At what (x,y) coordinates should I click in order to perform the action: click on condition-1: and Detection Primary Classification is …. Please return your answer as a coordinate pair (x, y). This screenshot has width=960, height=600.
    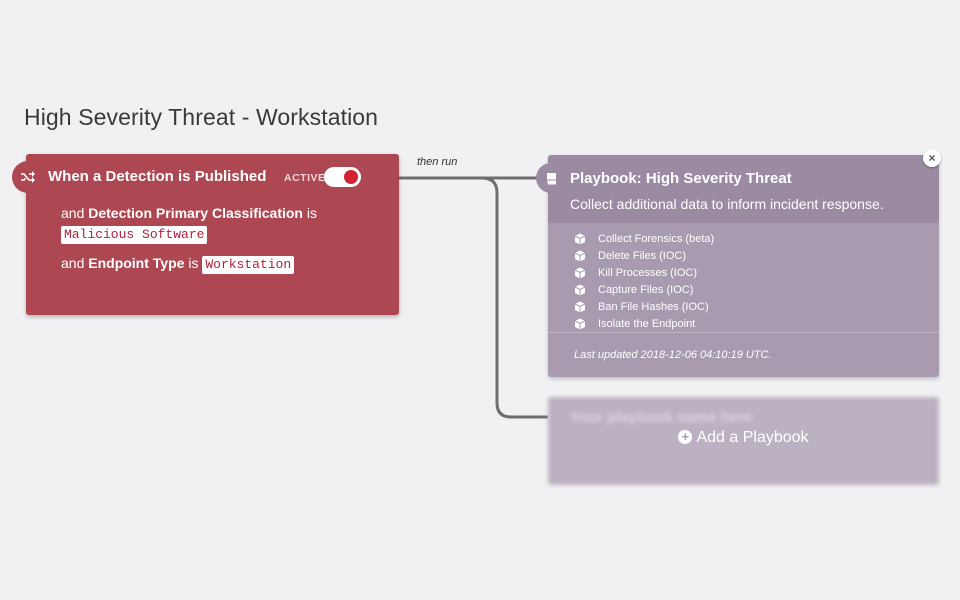
    Looking at the image, I should click on (189, 223).